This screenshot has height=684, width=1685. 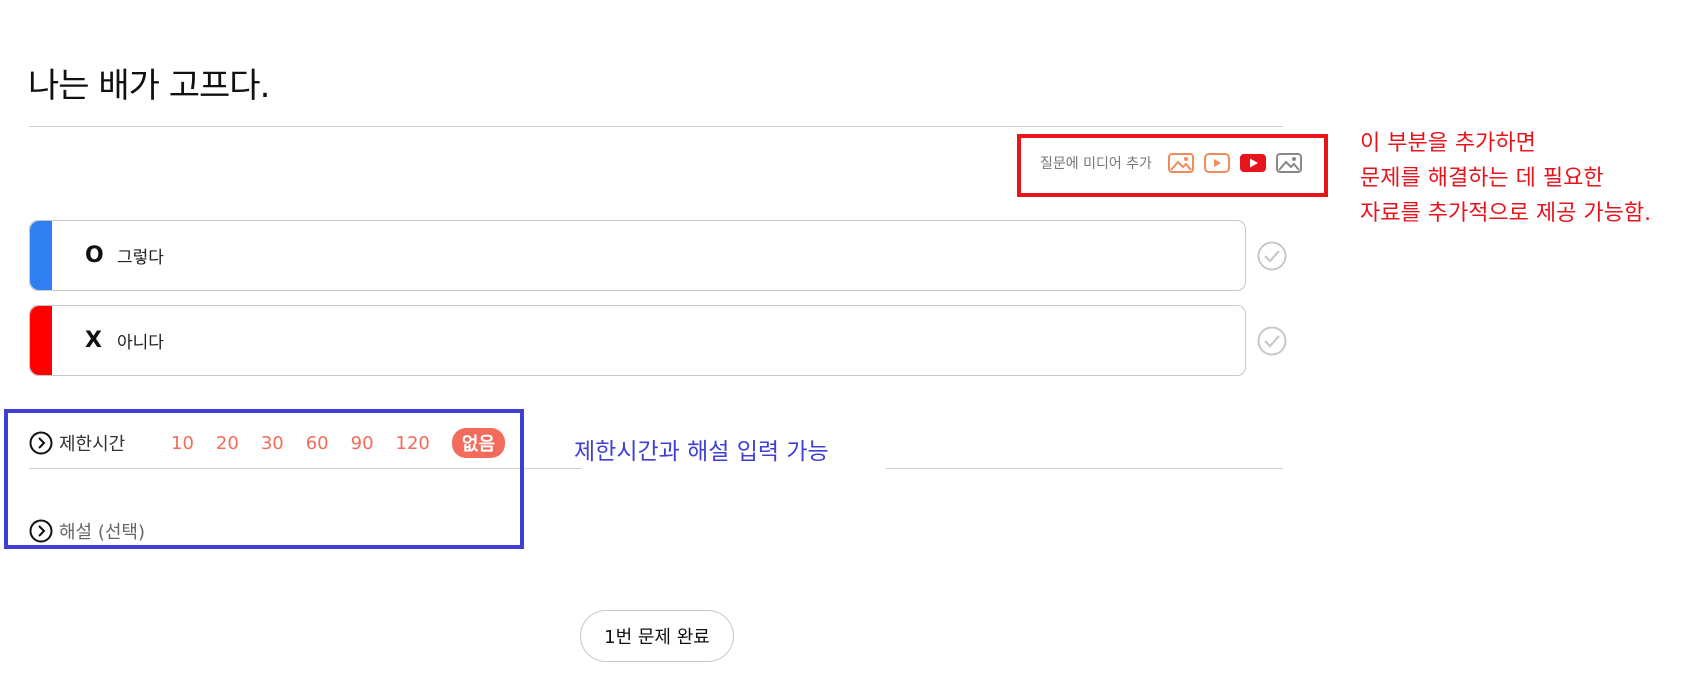 I want to click on time-limit-divider, so click(x=1084, y=468).